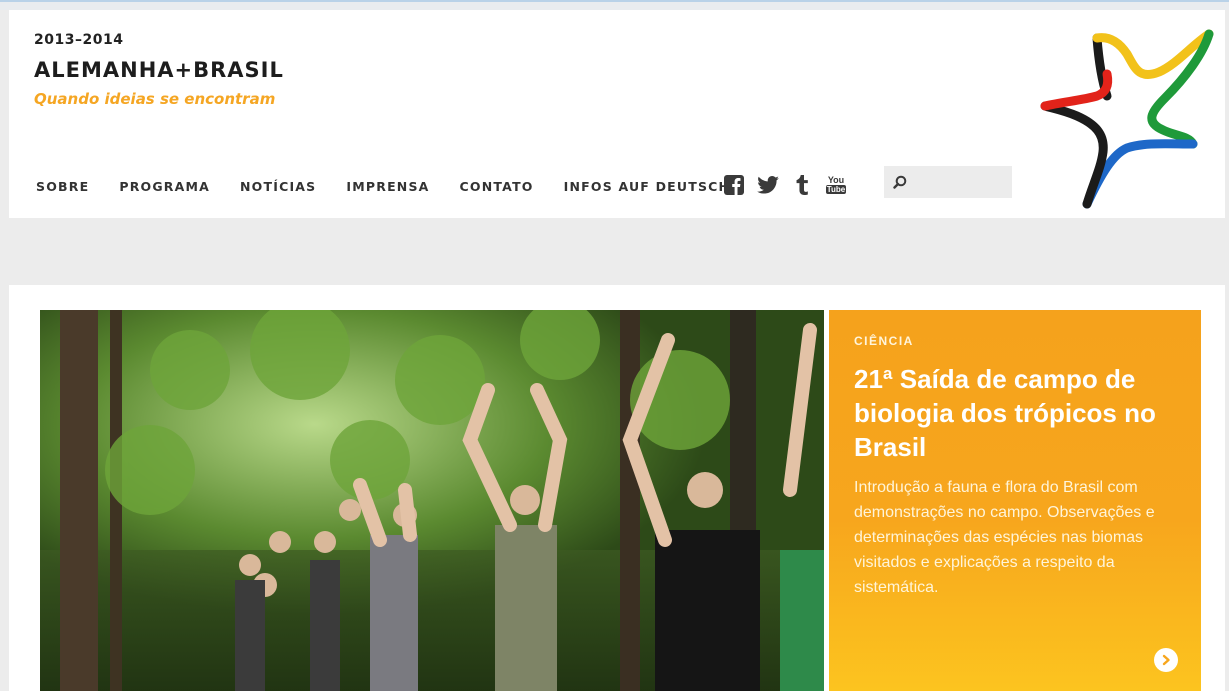 Image resolution: width=1229 pixels, height=691 pixels. I want to click on twitter-icon, so click(768, 185).